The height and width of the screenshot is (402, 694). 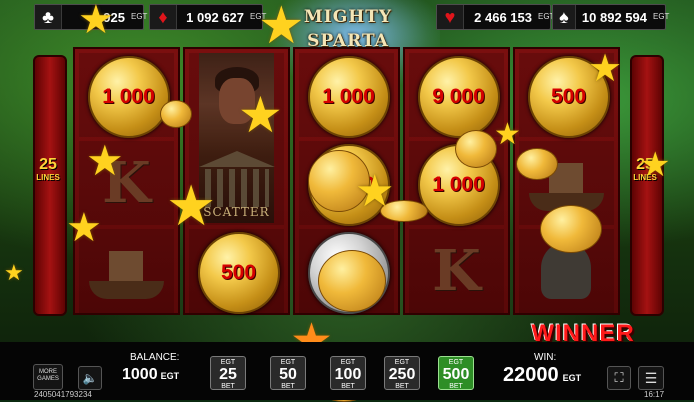 I want to click on jackpot-hearts-value: 2 466 153, so click(x=503, y=17).